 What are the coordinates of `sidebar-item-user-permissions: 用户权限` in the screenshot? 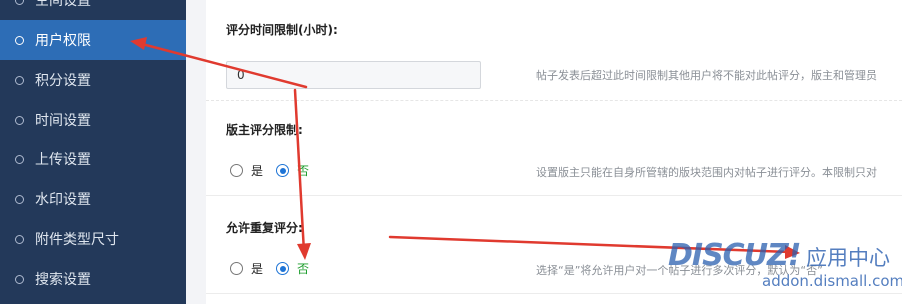 It's located at (93, 40).